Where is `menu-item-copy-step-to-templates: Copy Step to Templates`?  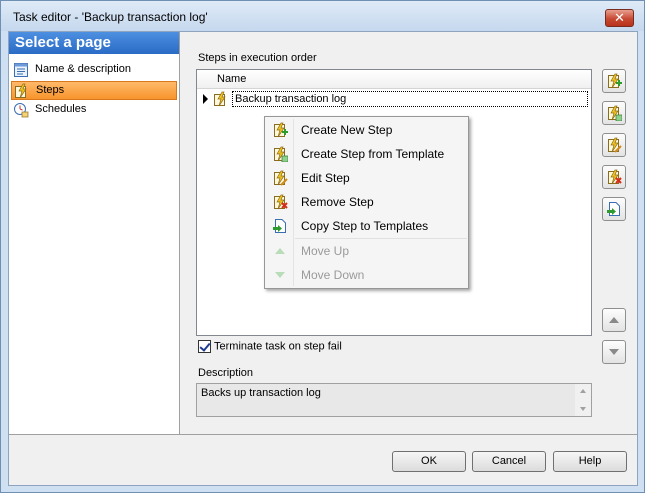 menu-item-copy-step-to-templates: Copy Step to Templates is located at coordinates (367, 226).